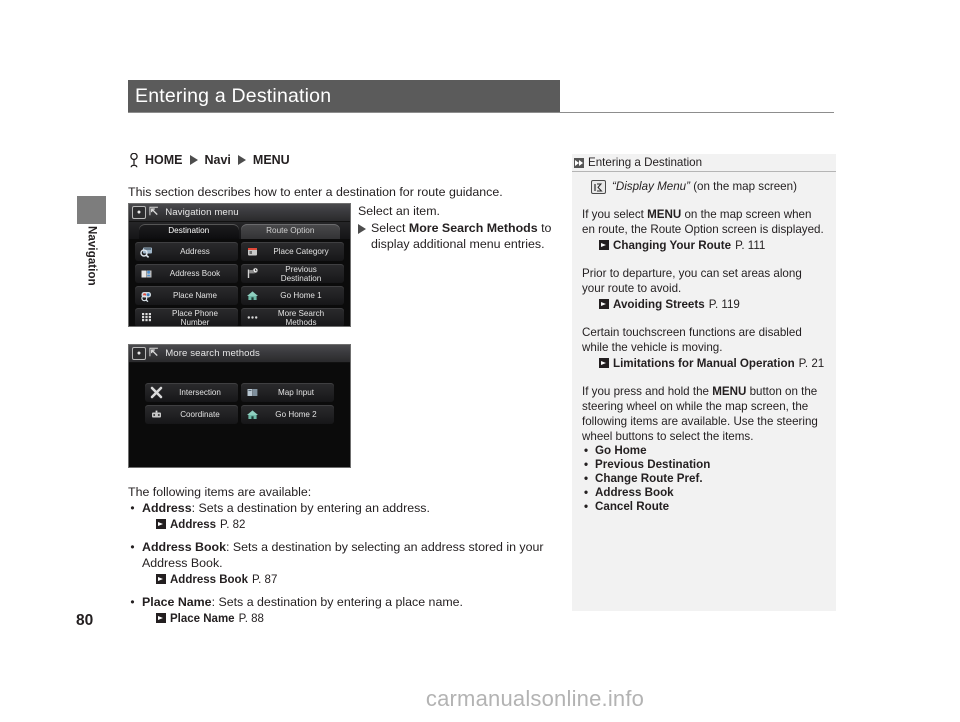  I want to click on cross-reference: Avoiding Streets P. 119, so click(712, 304).